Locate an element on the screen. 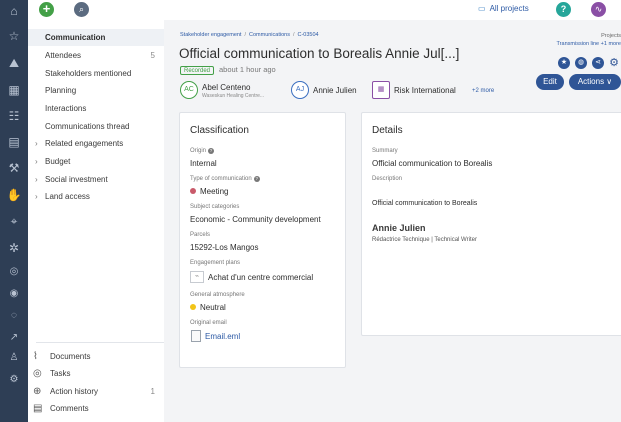 The width and height of the screenshot is (621, 422). card-title: Classification is located at coordinates (219, 130).